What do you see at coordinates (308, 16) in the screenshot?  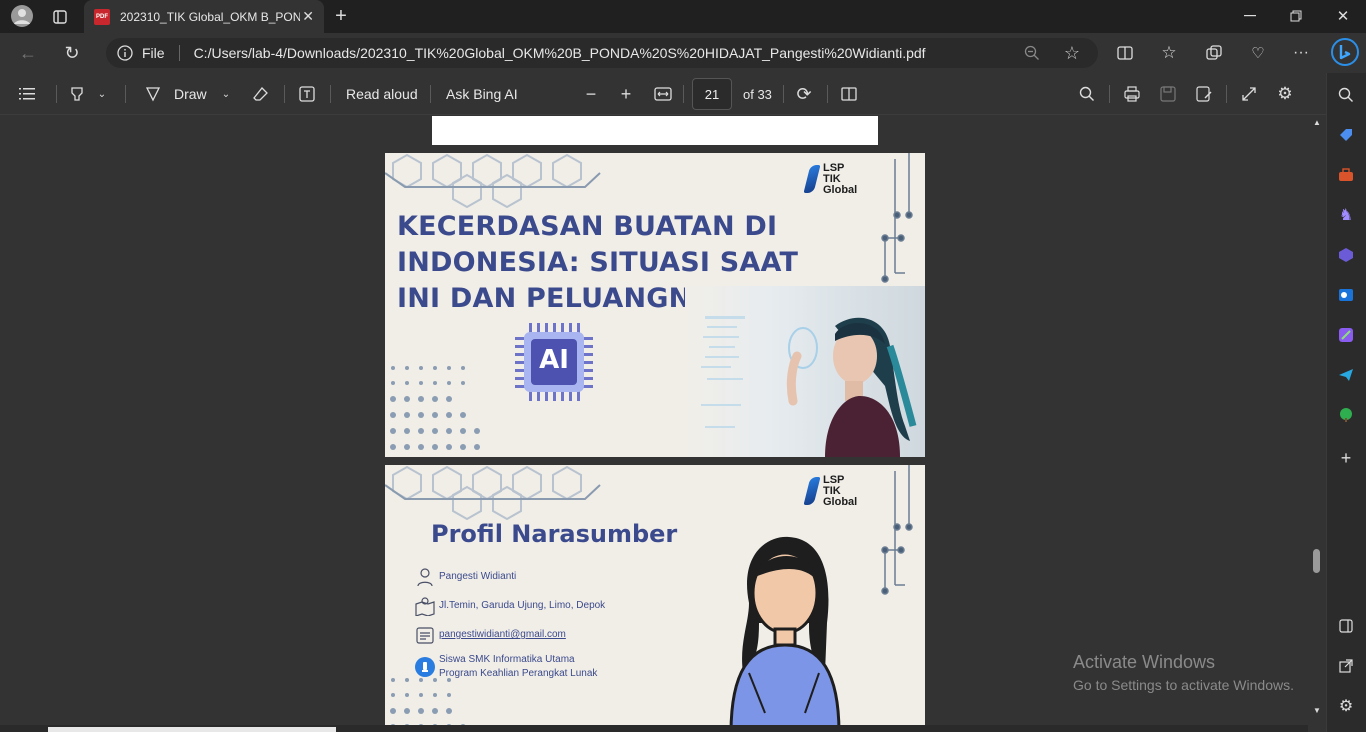 I see `close-tab-icon: ✕` at bounding box center [308, 16].